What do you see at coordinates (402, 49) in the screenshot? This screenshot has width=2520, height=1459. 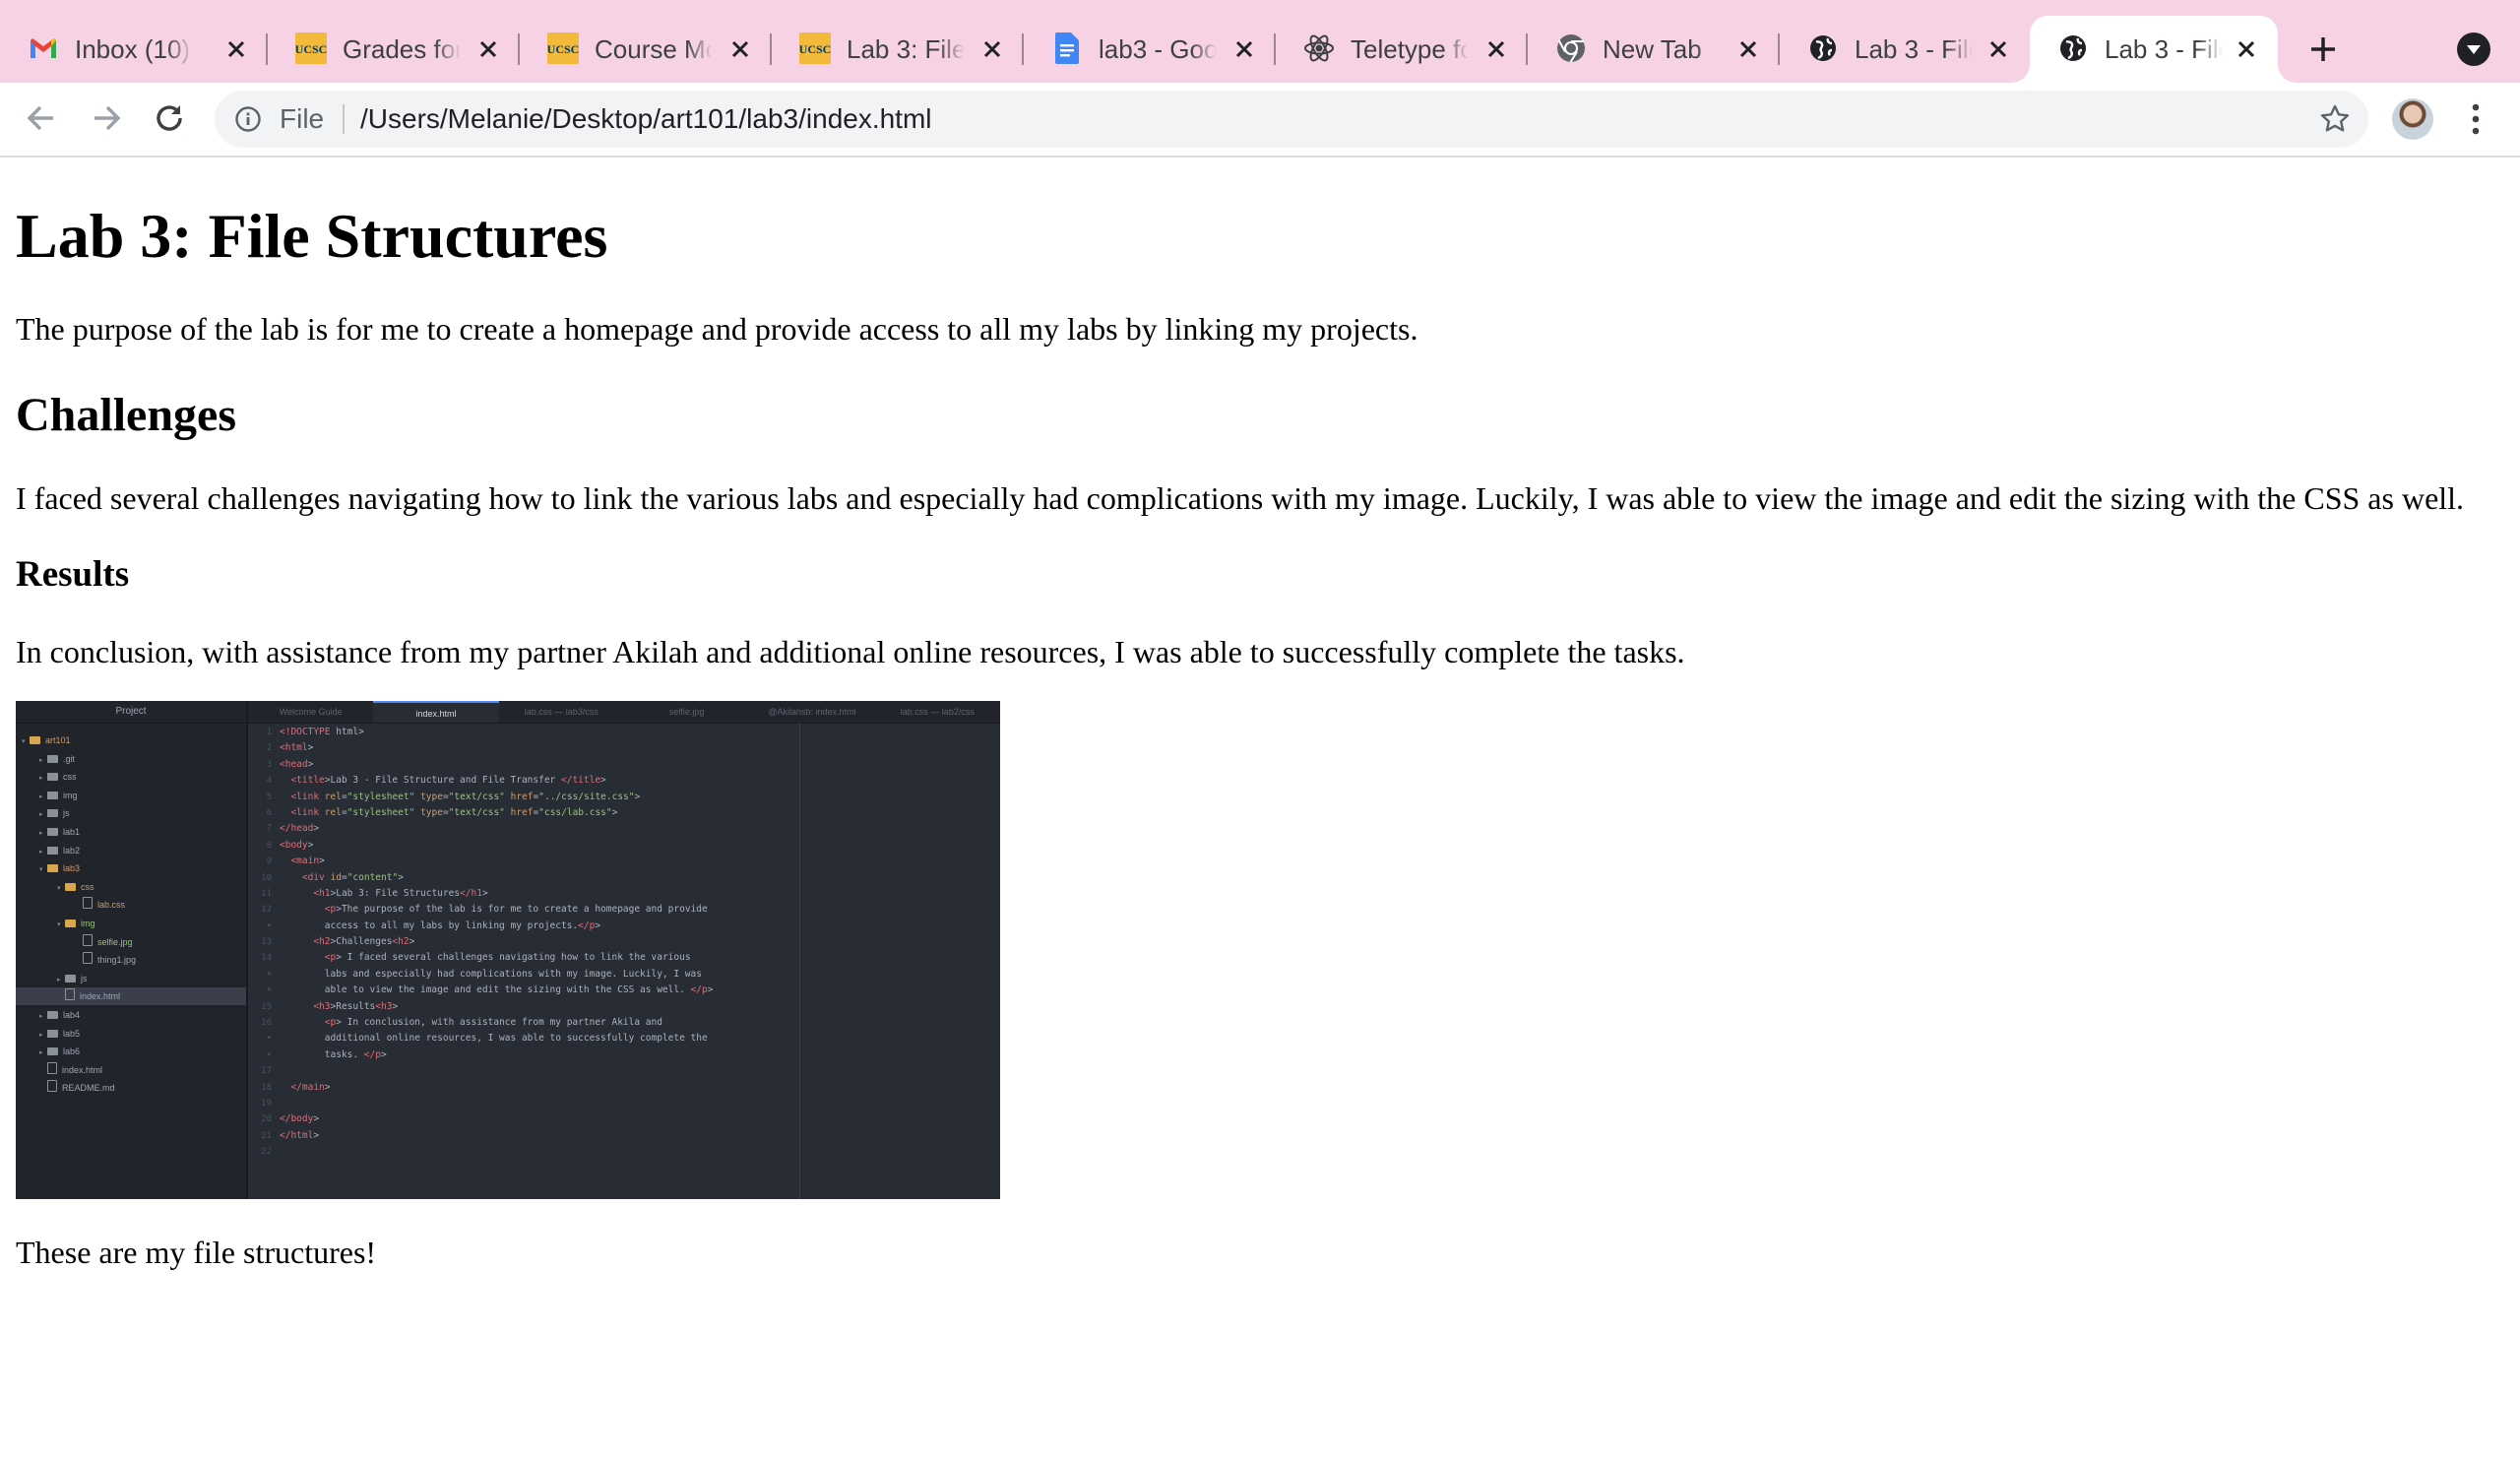 I see `tab-title: Grades for` at bounding box center [402, 49].